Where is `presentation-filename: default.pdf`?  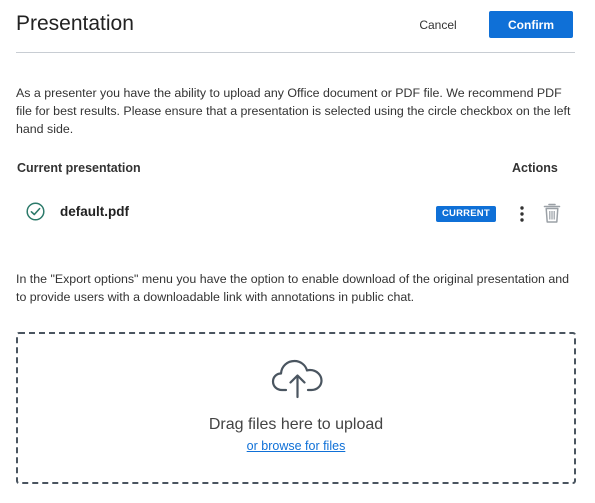
presentation-filename: default.pdf is located at coordinates (94, 211).